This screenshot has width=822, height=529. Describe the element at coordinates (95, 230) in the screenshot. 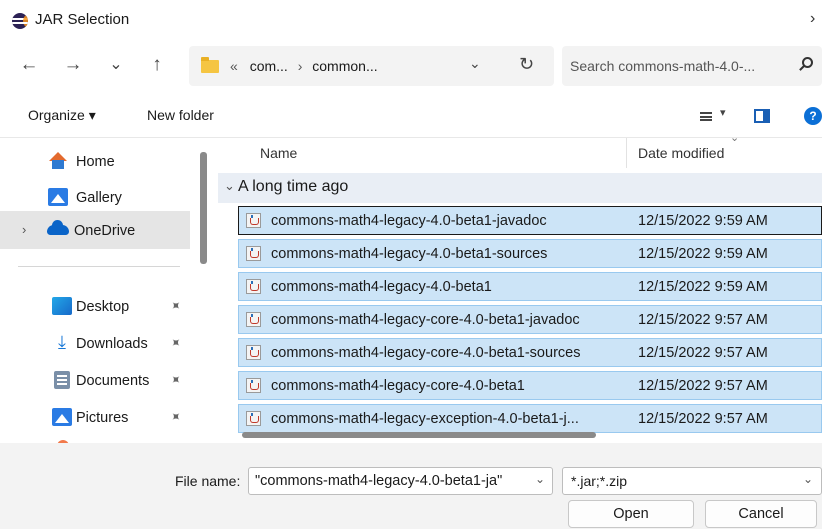

I see `sidebar-item-onedrive: › OneDrive` at that location.